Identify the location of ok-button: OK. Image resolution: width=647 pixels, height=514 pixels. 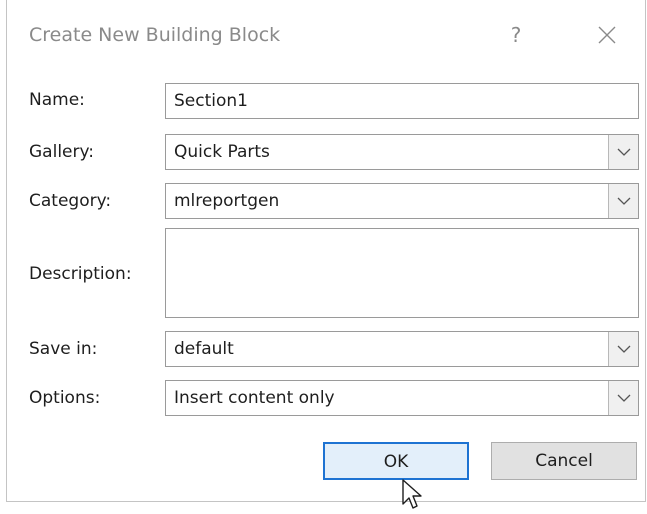
(396, 461).